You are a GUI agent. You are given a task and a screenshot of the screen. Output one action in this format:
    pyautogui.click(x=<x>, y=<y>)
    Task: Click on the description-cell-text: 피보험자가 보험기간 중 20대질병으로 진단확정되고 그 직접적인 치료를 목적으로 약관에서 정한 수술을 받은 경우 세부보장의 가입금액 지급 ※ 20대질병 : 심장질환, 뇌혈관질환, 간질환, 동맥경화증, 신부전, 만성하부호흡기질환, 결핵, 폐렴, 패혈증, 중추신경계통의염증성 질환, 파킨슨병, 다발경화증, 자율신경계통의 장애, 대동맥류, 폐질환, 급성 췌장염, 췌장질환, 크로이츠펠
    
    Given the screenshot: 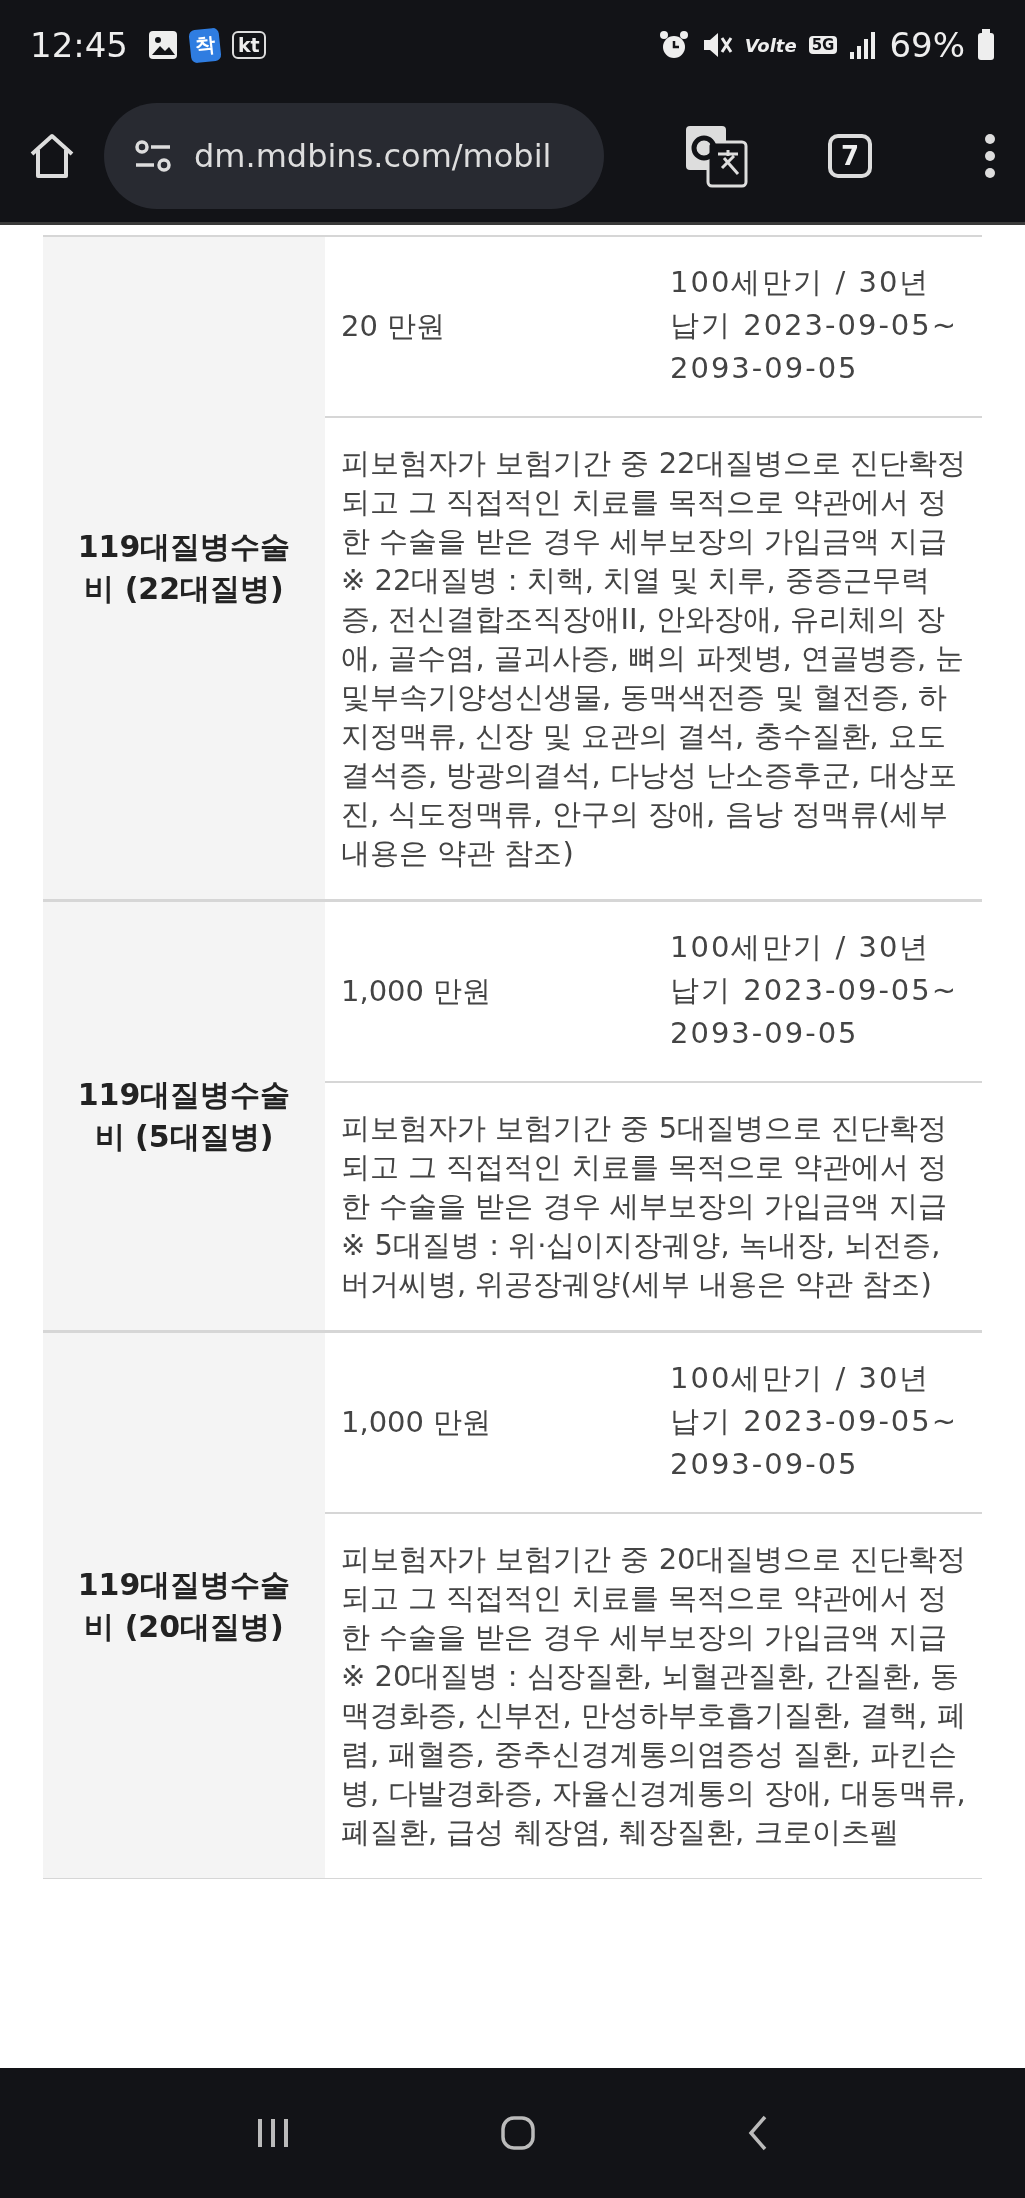 What is the action you would take?
    pyautogui.click(x=653, y=1696)
    